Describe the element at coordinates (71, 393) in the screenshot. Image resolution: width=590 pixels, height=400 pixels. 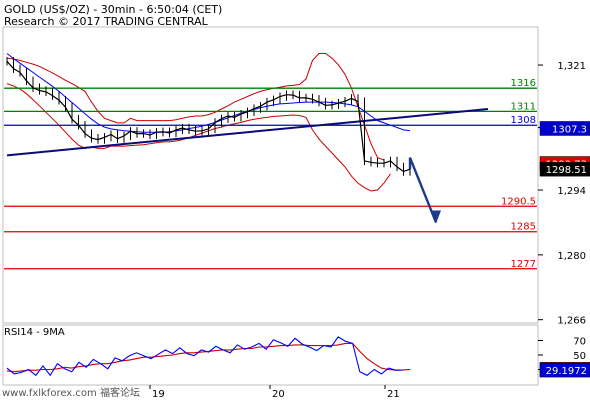
I see `watermark: www.fxlkforex.com 福客论坛` at that location.